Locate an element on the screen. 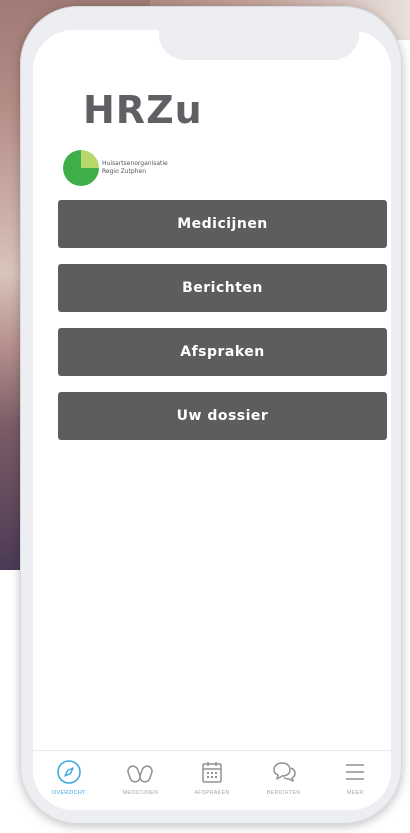 This screenshot has width=410, height=833. medicijnen-button: Medicijnen is located at coordinates (222, 224).